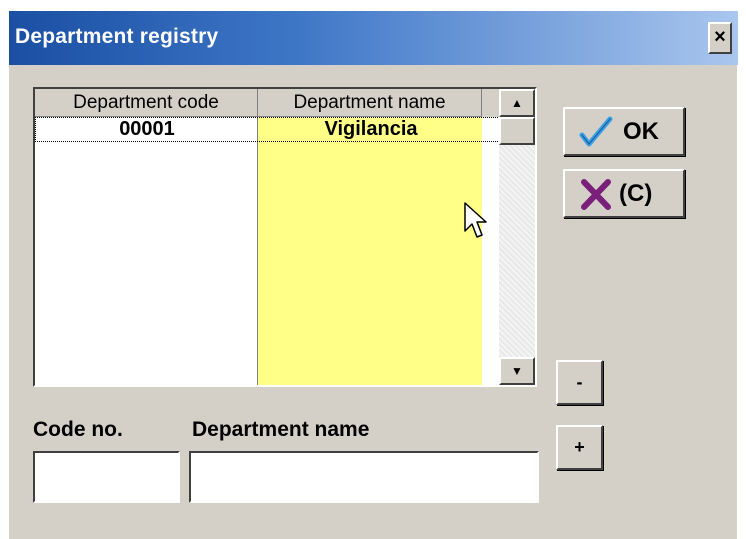 Image resolution: width=746 pixels, height=539 pixels. Describe the element at coordinates (579, 382) in the screenshot. I see `remove-button: -` at that location.